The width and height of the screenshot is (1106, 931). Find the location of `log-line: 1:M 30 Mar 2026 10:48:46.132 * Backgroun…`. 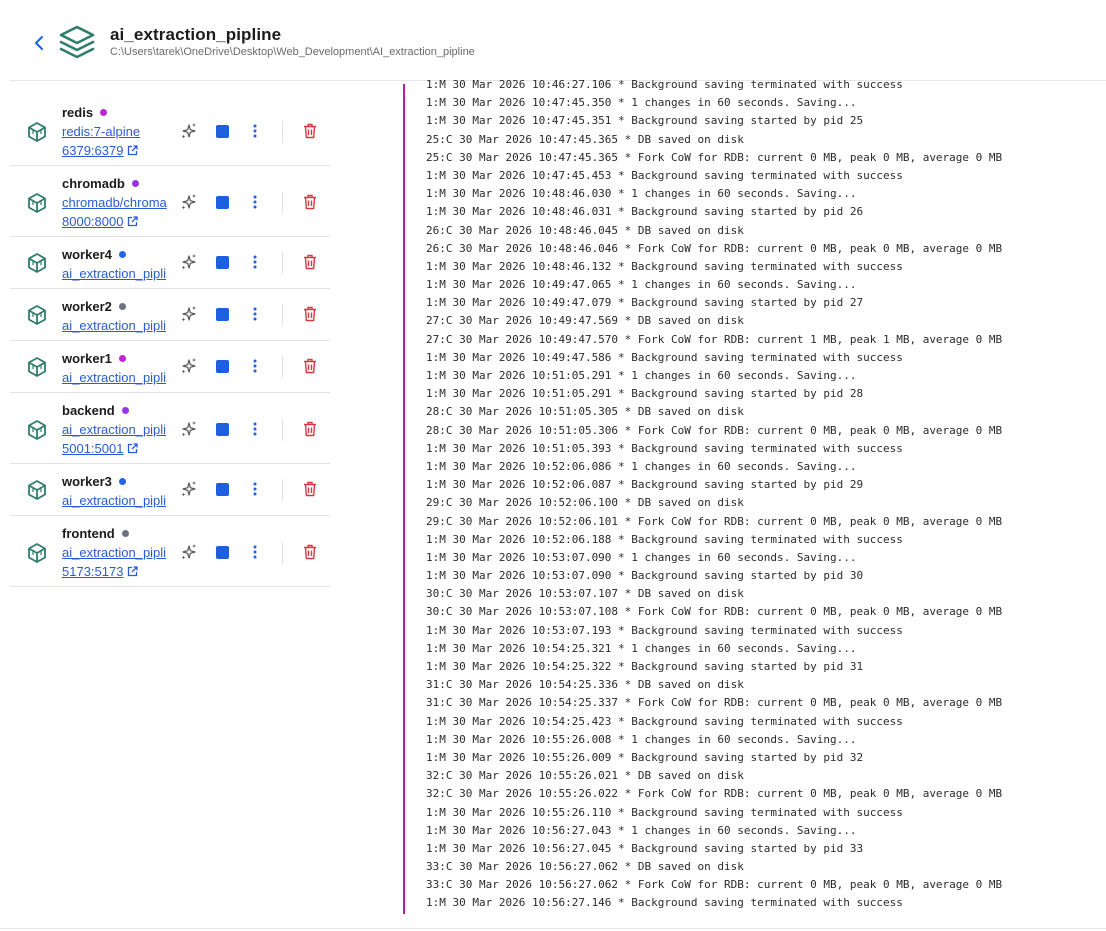

log-line: 1:M 30 Mar 2026 10:48:46.132 * Backgroun… is located at coordinates (664, 266).